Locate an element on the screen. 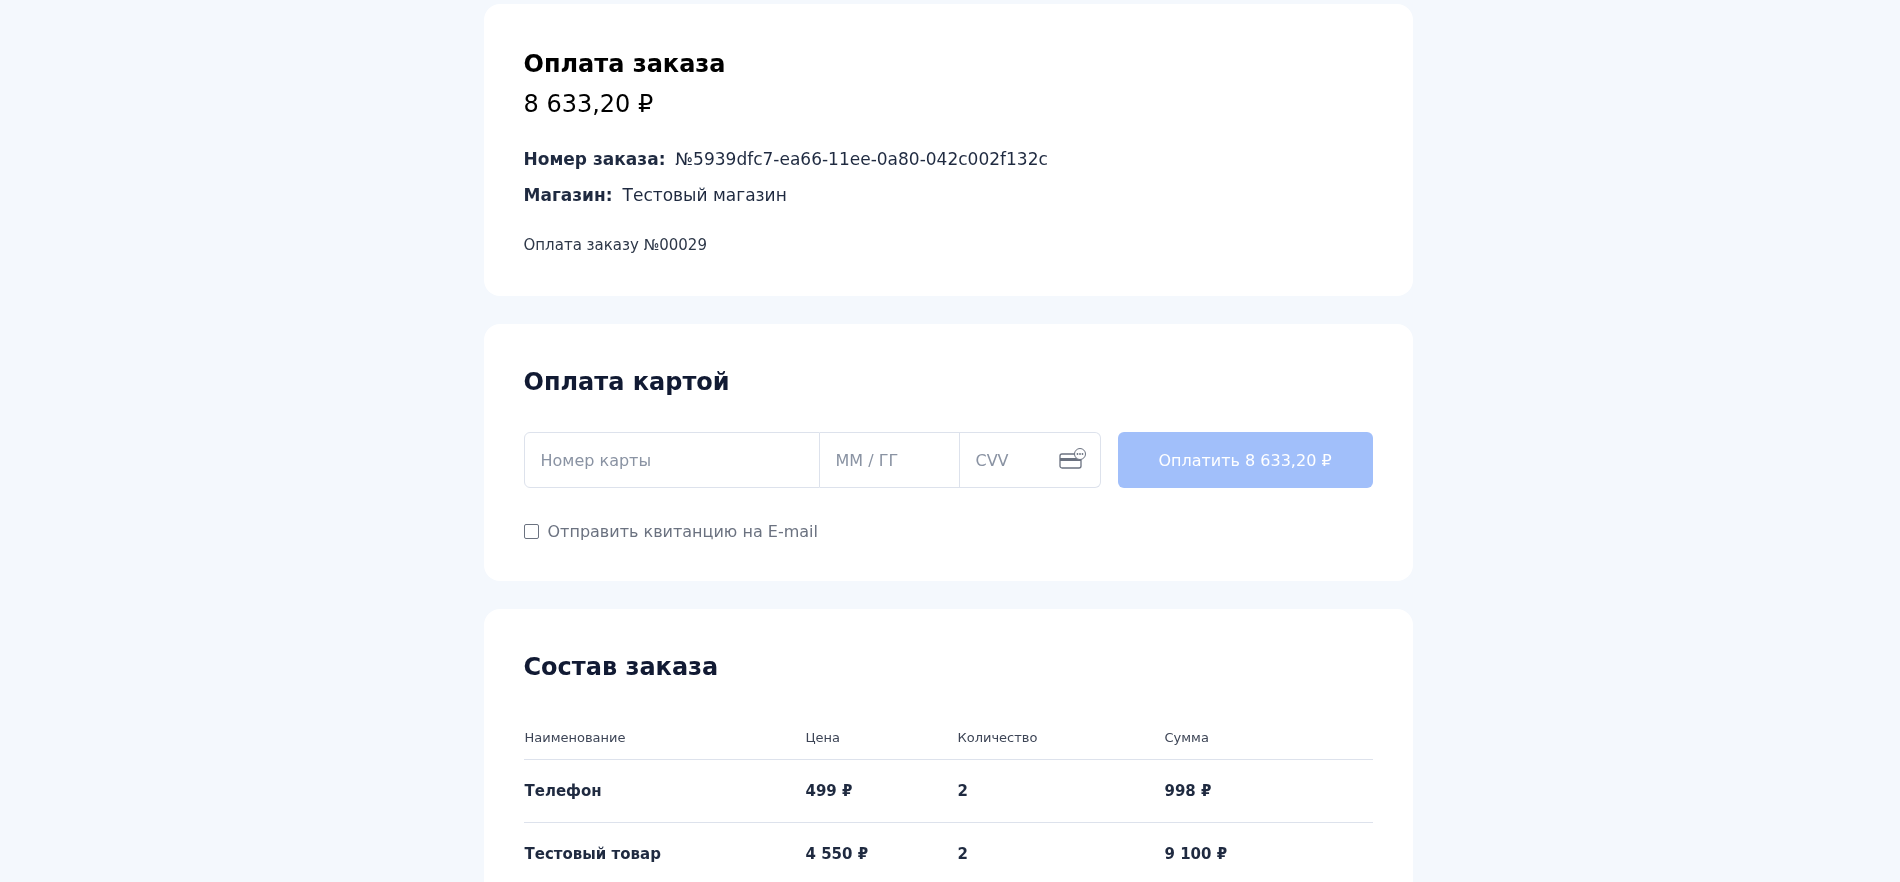  table-cell: Телефон is located at coordinates (664, 791).